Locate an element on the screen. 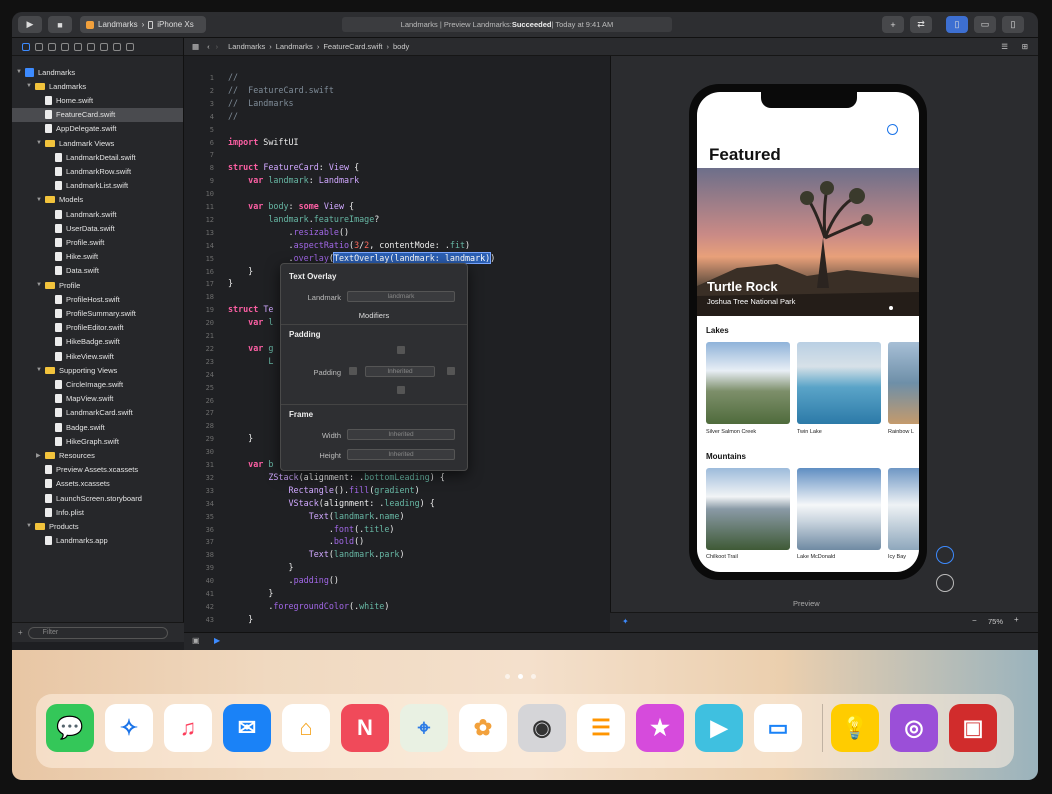 This screenshot has width=1052, height=794. issue-navigator-tab-icon is located at coordinates (78, 46).